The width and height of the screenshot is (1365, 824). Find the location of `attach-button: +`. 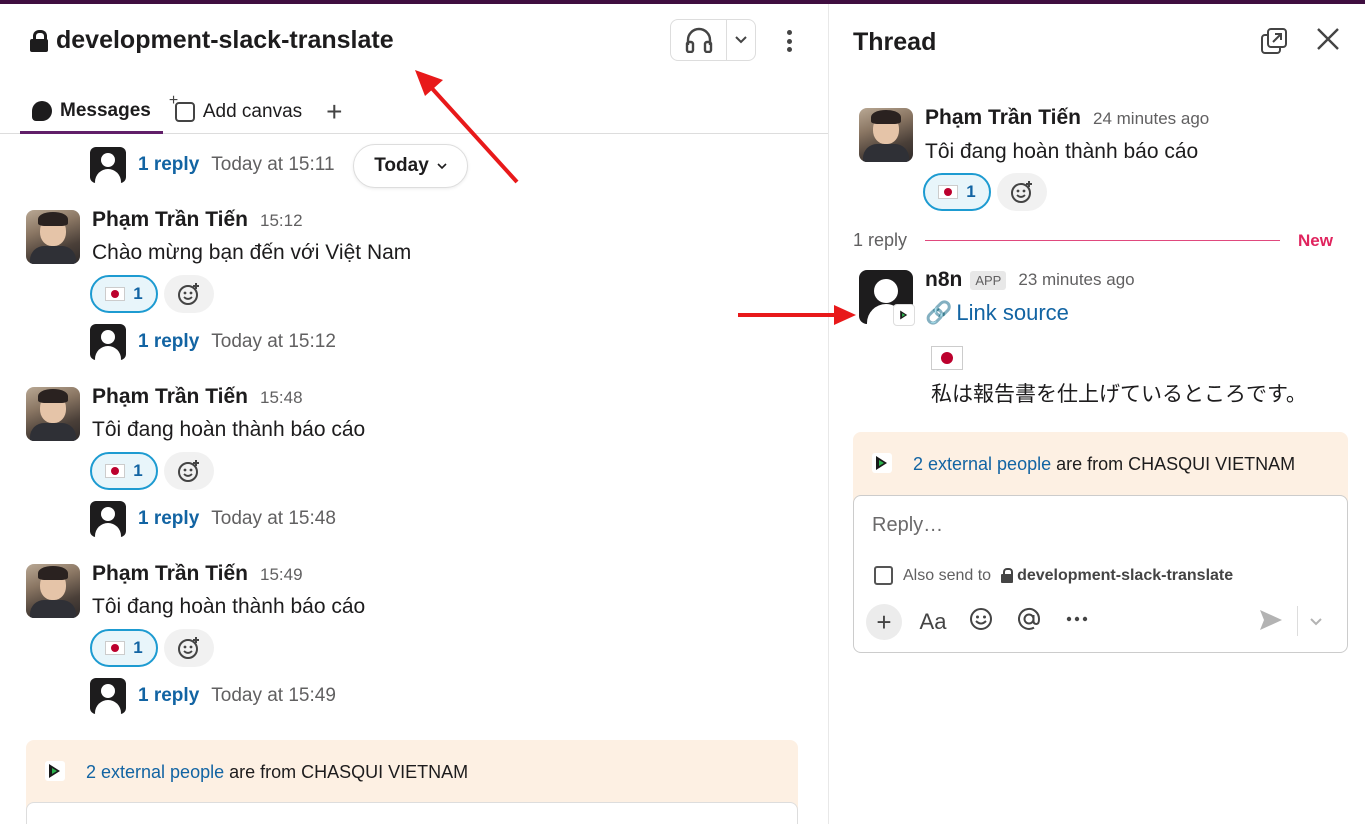

attach-button: + is located at coordinates (884, 622).